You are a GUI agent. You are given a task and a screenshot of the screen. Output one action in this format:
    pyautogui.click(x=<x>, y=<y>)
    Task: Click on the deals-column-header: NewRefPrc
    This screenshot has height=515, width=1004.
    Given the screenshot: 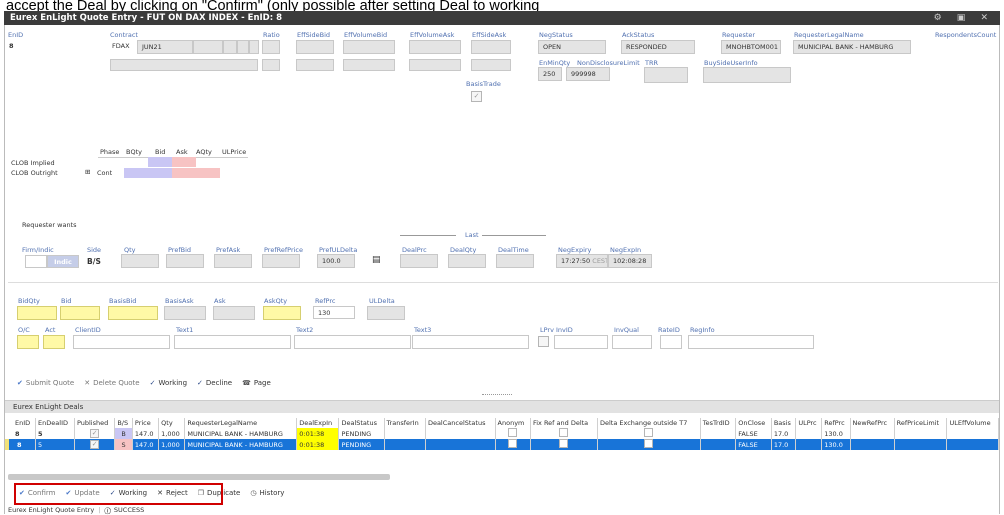 What is the action you would take?
    pyautogui.click(x=872, y=423)
    